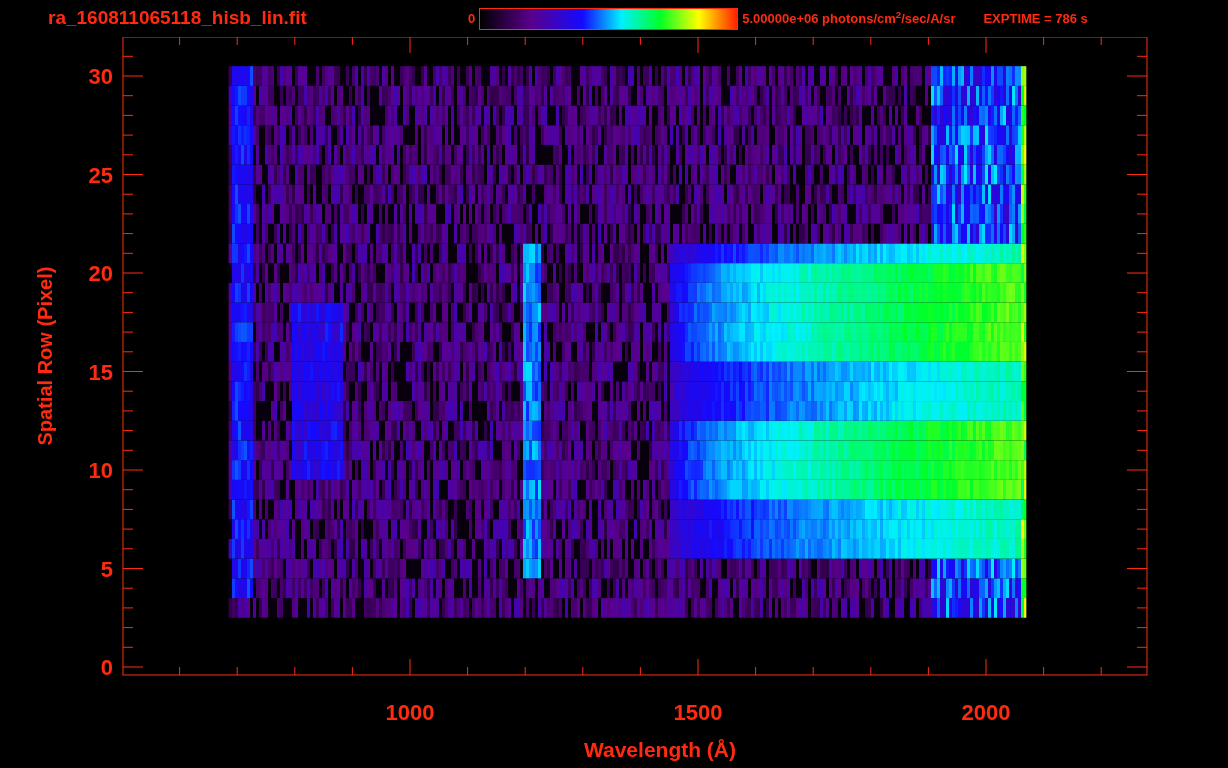 This screenshot has height=768, width=1228. I want to click on y-tick-label: 15, so click(100, 372).